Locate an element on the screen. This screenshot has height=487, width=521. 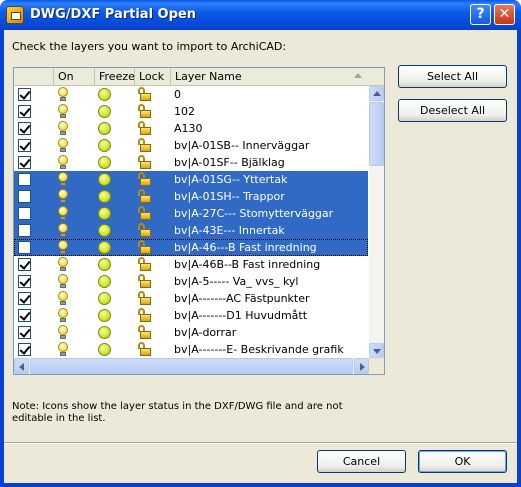
deselect-all-button: Deselect All is located at coordinates (452, 110).